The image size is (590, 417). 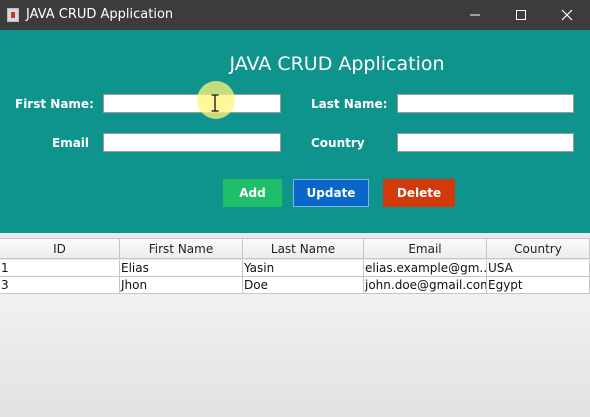 What do you see at coordinates (349, 104) in the screenshot?
I see `last-name-label: Last Name:` at bounding box center [349, 104].